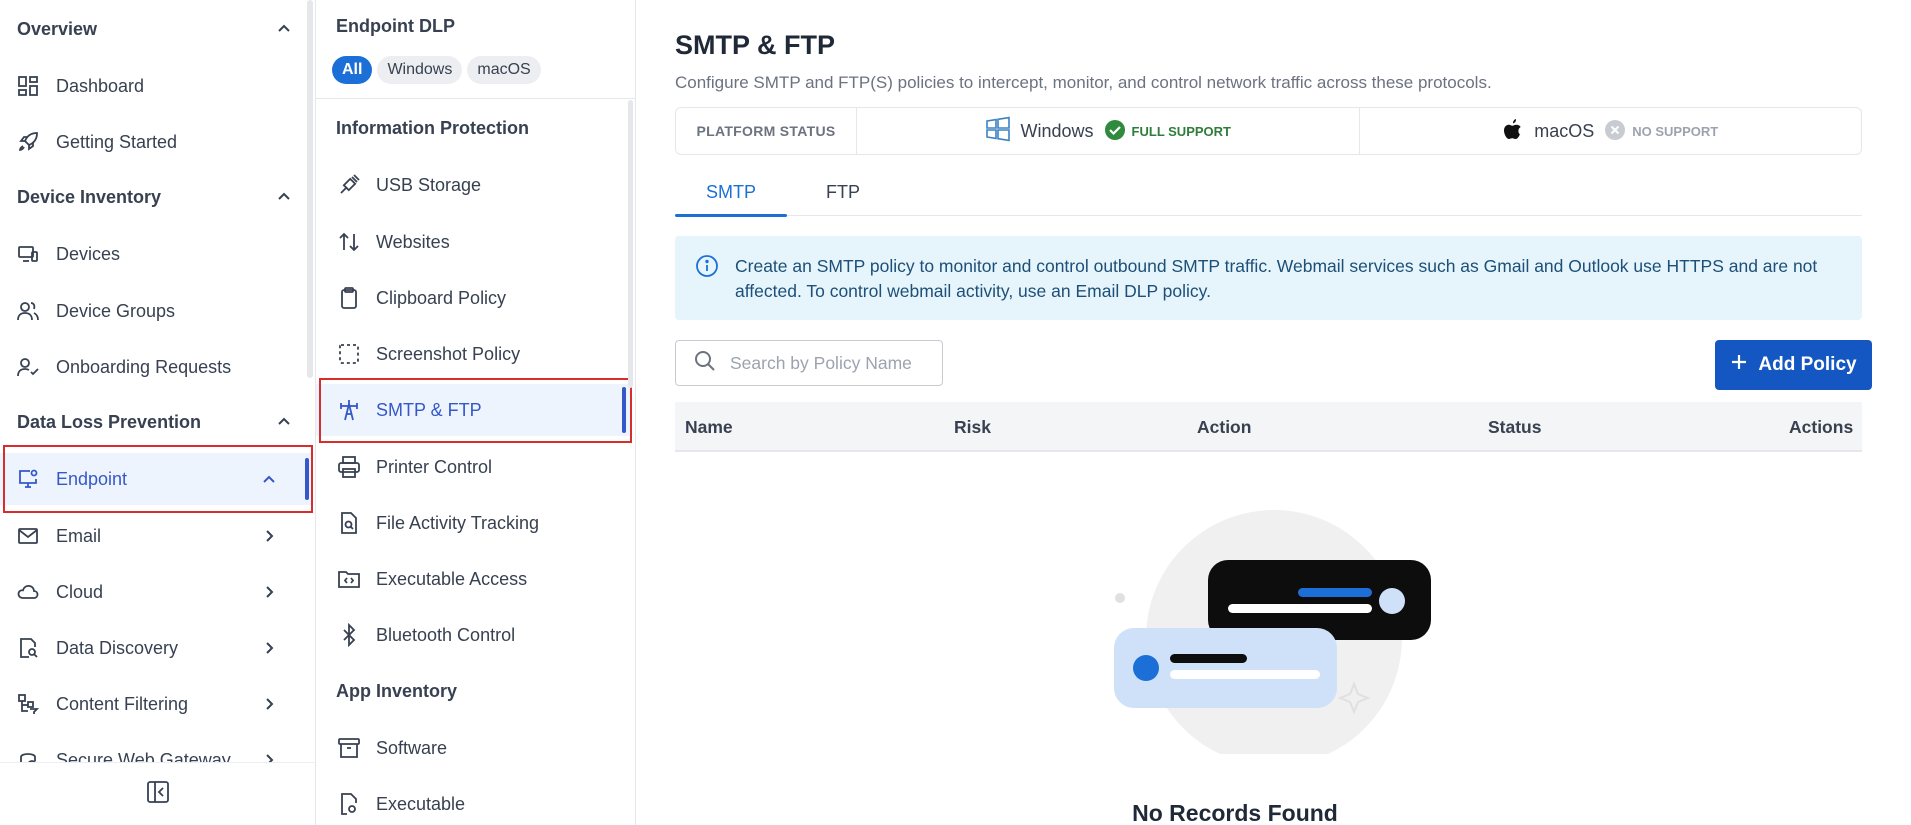 This screenshot has width=1911, height=825. I want to click on sidebar-item-content-filtering: Content Filtering, so click(156, 704).